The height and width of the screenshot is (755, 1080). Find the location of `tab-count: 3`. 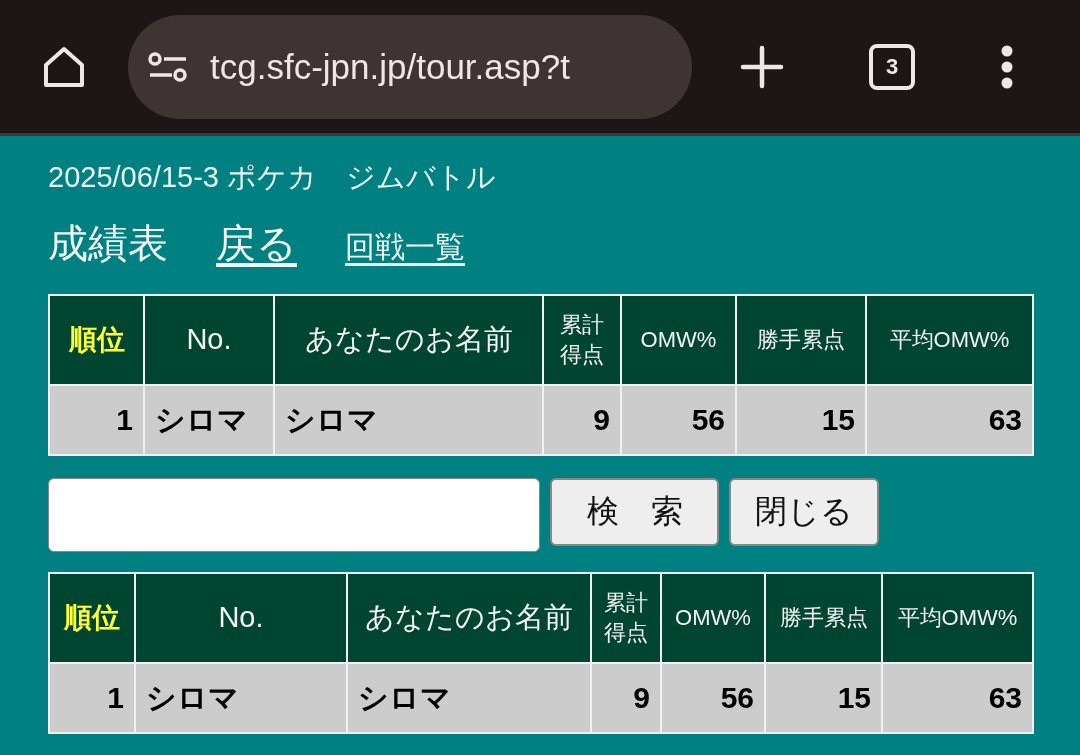

tab-count: 3 is located at coordinates (892, 66).